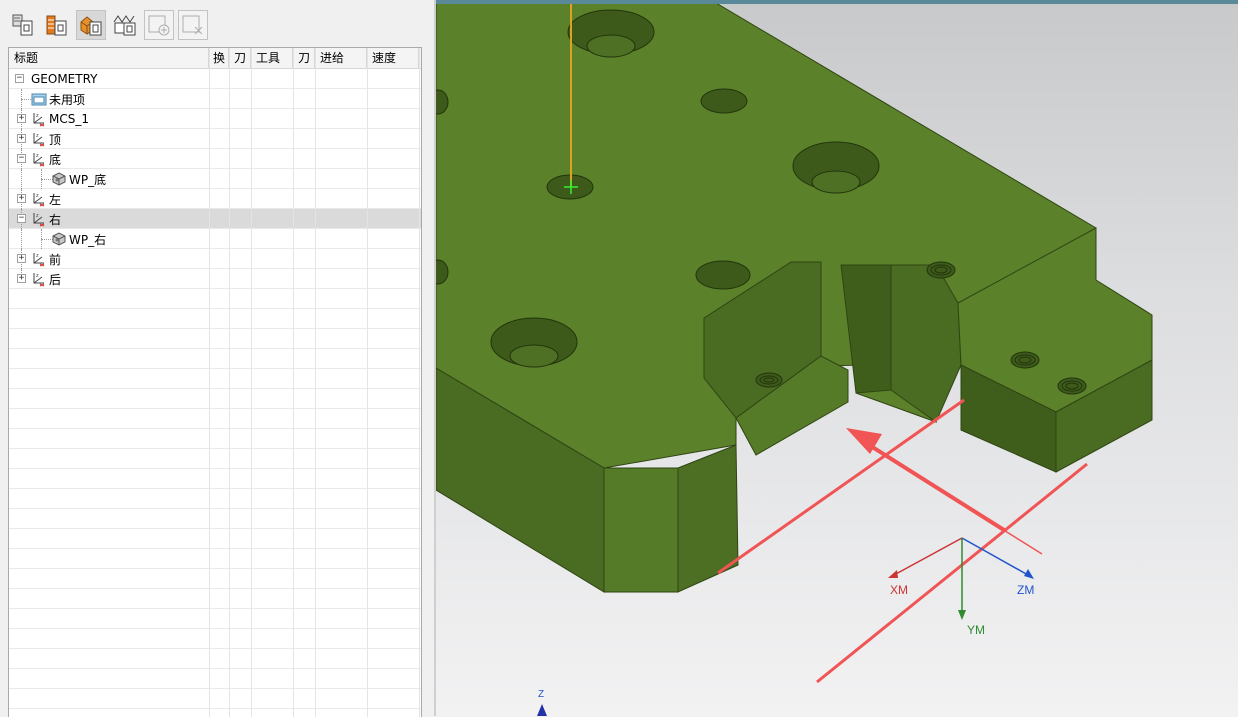 Image resolution: width=1238 pixels, height=717 pixels. What do you see at coordinates (393, 58) in the screenshot?
I see `column-header-speed: 速度` at bounding box center [393, 58].